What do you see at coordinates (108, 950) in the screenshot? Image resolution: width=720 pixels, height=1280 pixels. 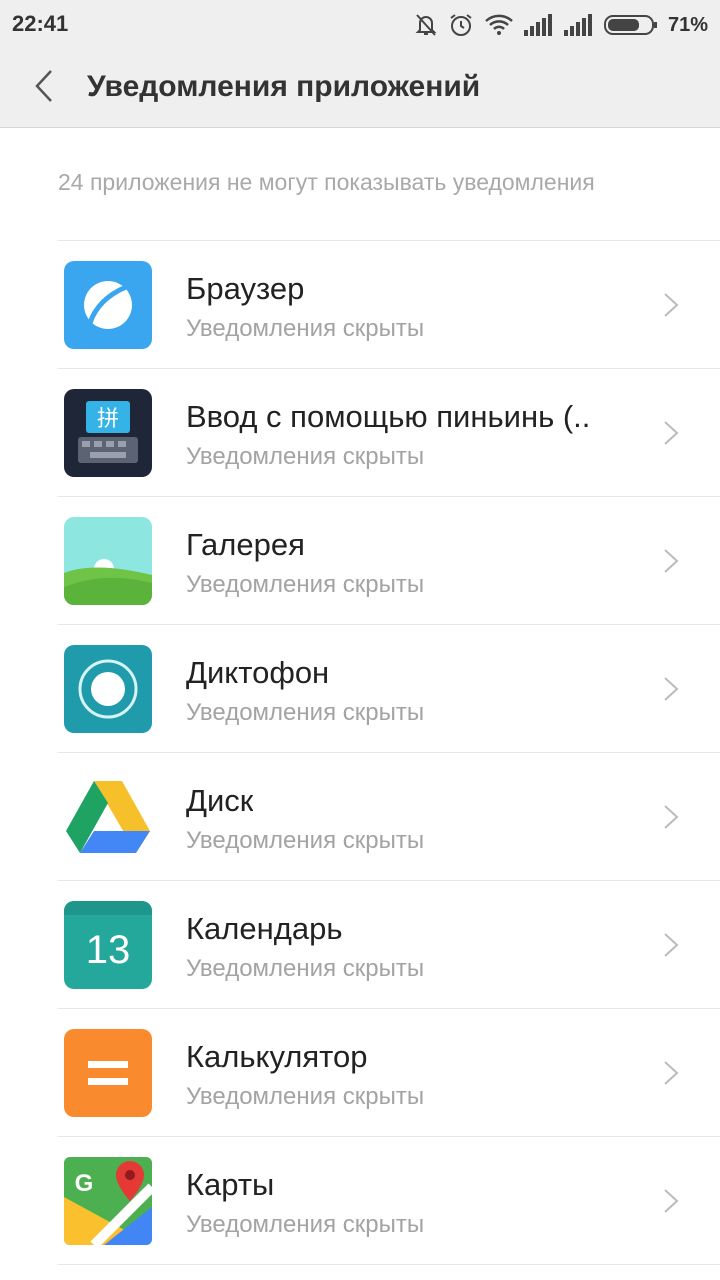 I see `calendar-icon-day: 13` at bounding box center [108, 950].